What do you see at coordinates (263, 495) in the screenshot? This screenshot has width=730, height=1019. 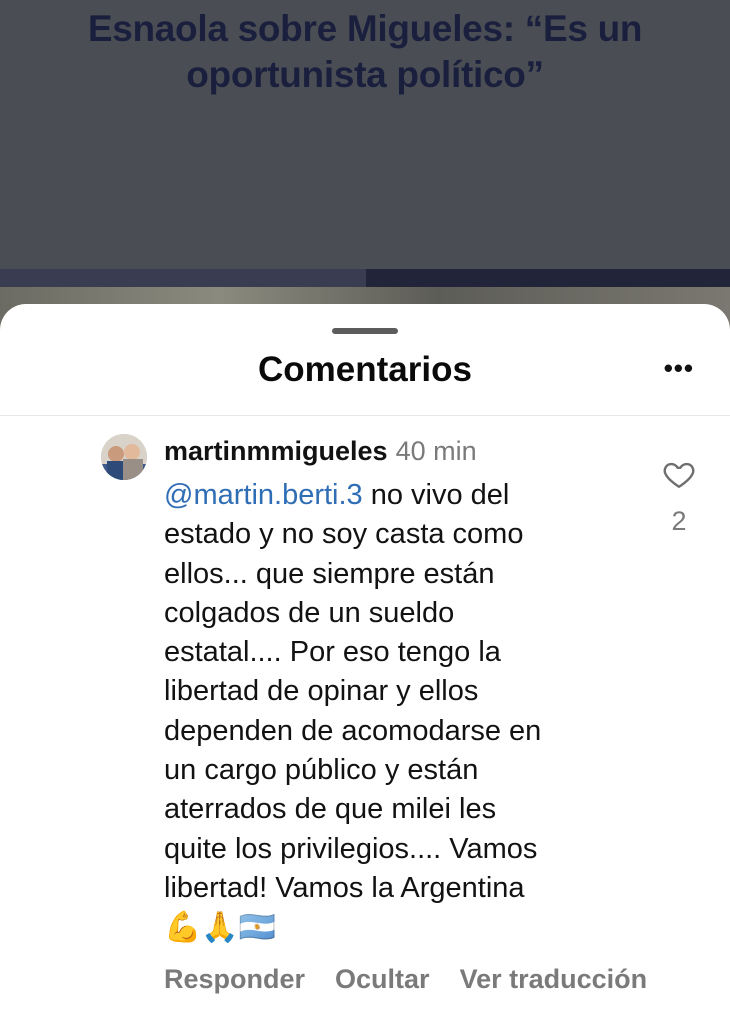 I see `mention-link: @martin.berti.3` at bounding box center [263, 495].